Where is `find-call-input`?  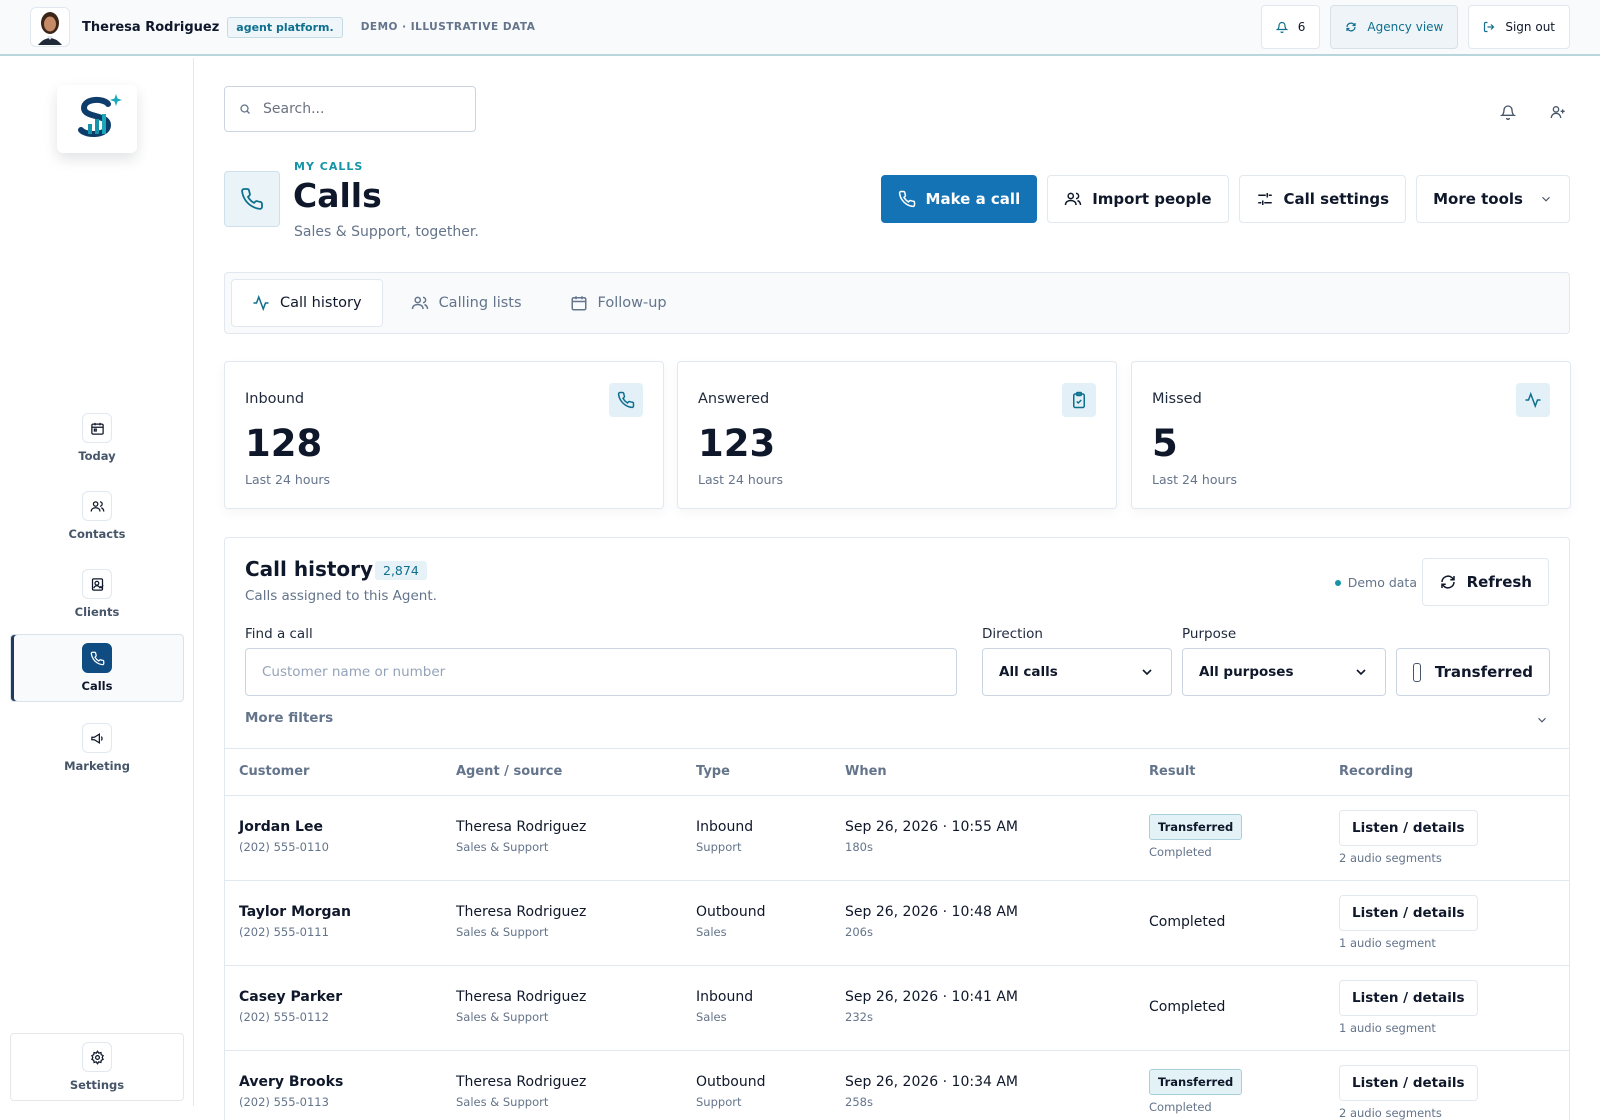 find-call-input is located at coordinates (601, 672).